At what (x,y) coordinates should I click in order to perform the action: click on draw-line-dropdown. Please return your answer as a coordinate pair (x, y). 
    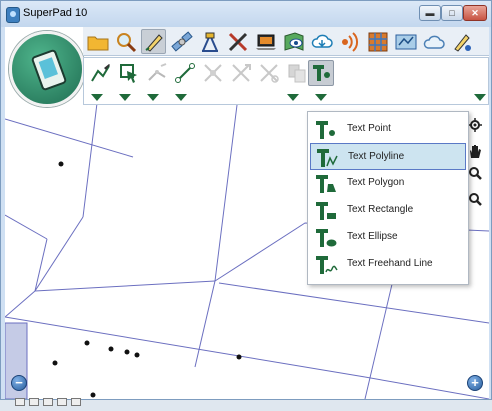
    Looking at the image, I should click on (97, 97).